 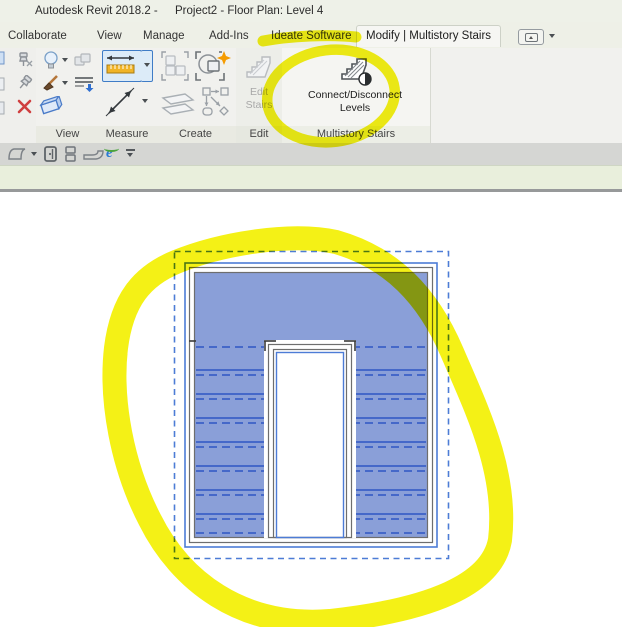 I want to click on stair-well, so click(x=310, y=439).